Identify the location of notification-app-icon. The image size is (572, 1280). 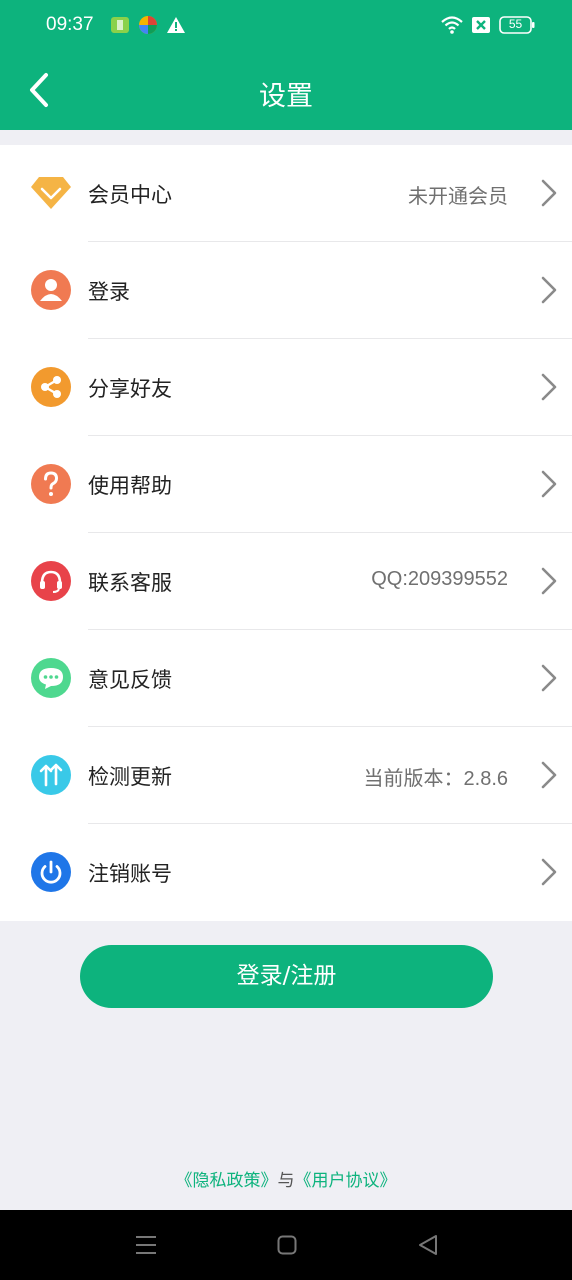
(120, 27).